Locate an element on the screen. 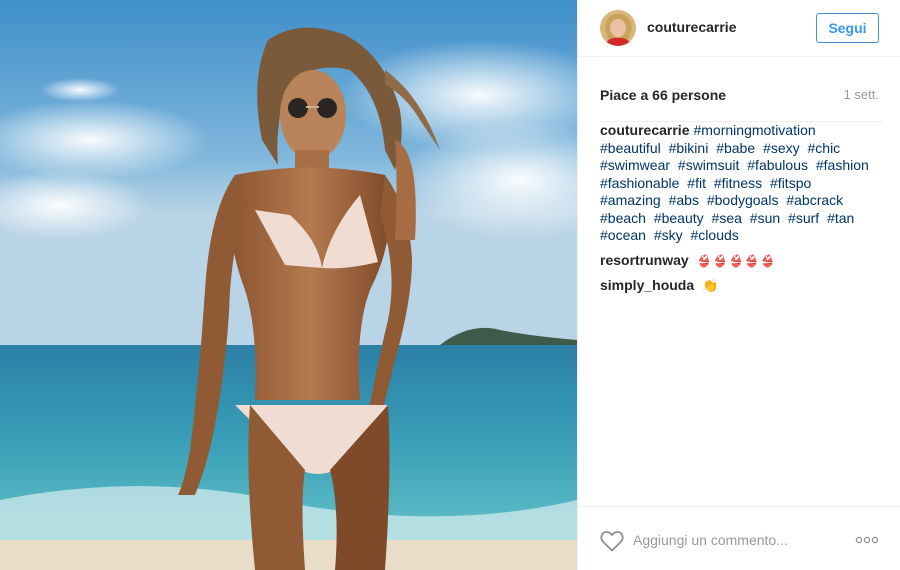 This screenshot has height=570, width=900. hashtag-link: #fabulous is located at coordinates (777, 165).